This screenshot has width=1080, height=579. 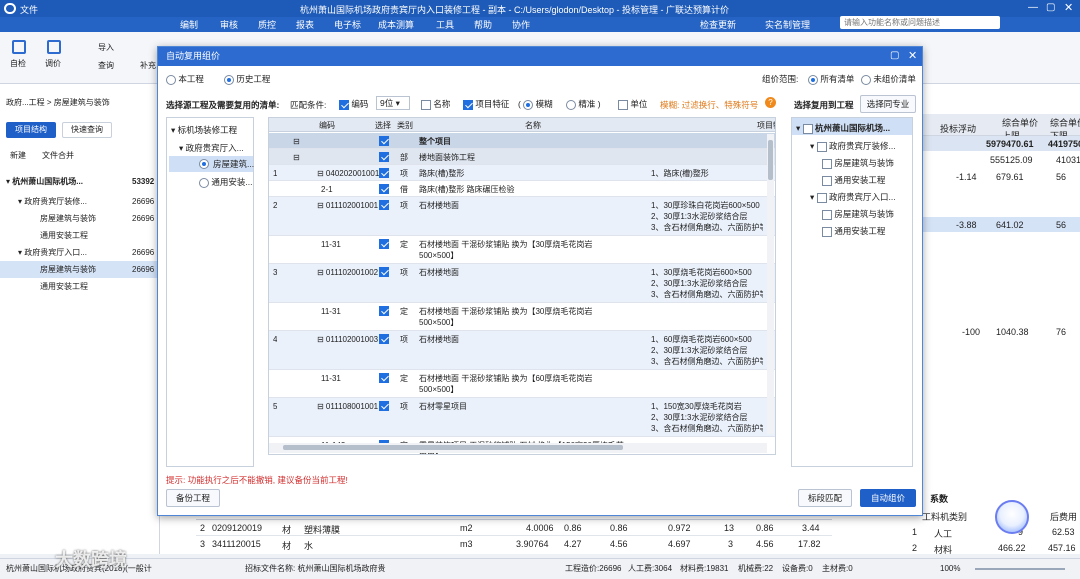 What do you see at coordinates (80, 181) in the screenshot?
I see `tree-root: ▾ 杭州萧山国际机场... 53392` at bounding box center [80, 181].